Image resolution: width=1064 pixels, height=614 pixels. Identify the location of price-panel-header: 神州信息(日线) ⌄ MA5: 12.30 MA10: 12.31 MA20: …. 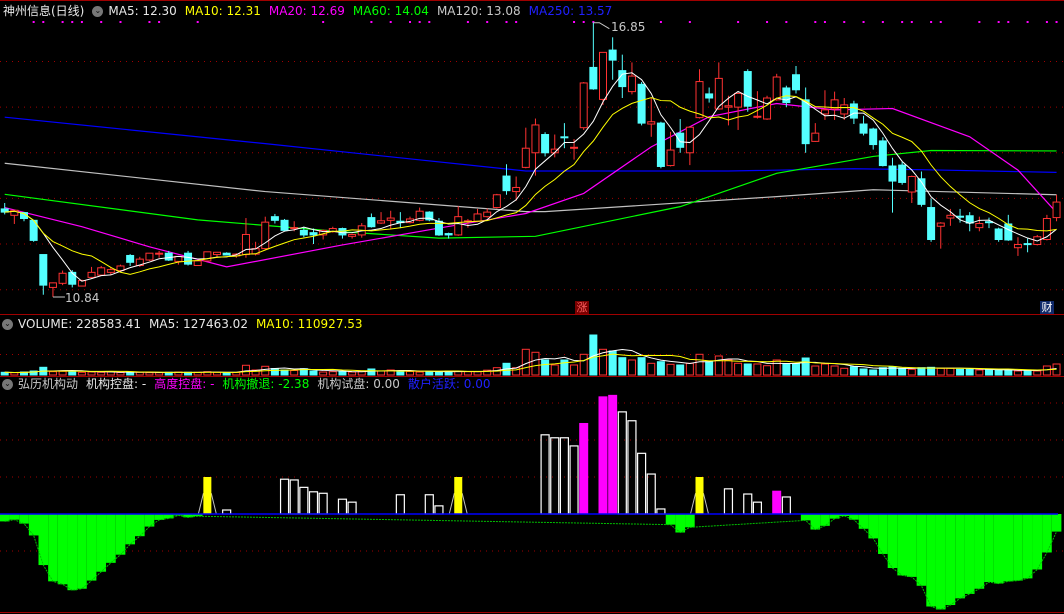
(311, 11).